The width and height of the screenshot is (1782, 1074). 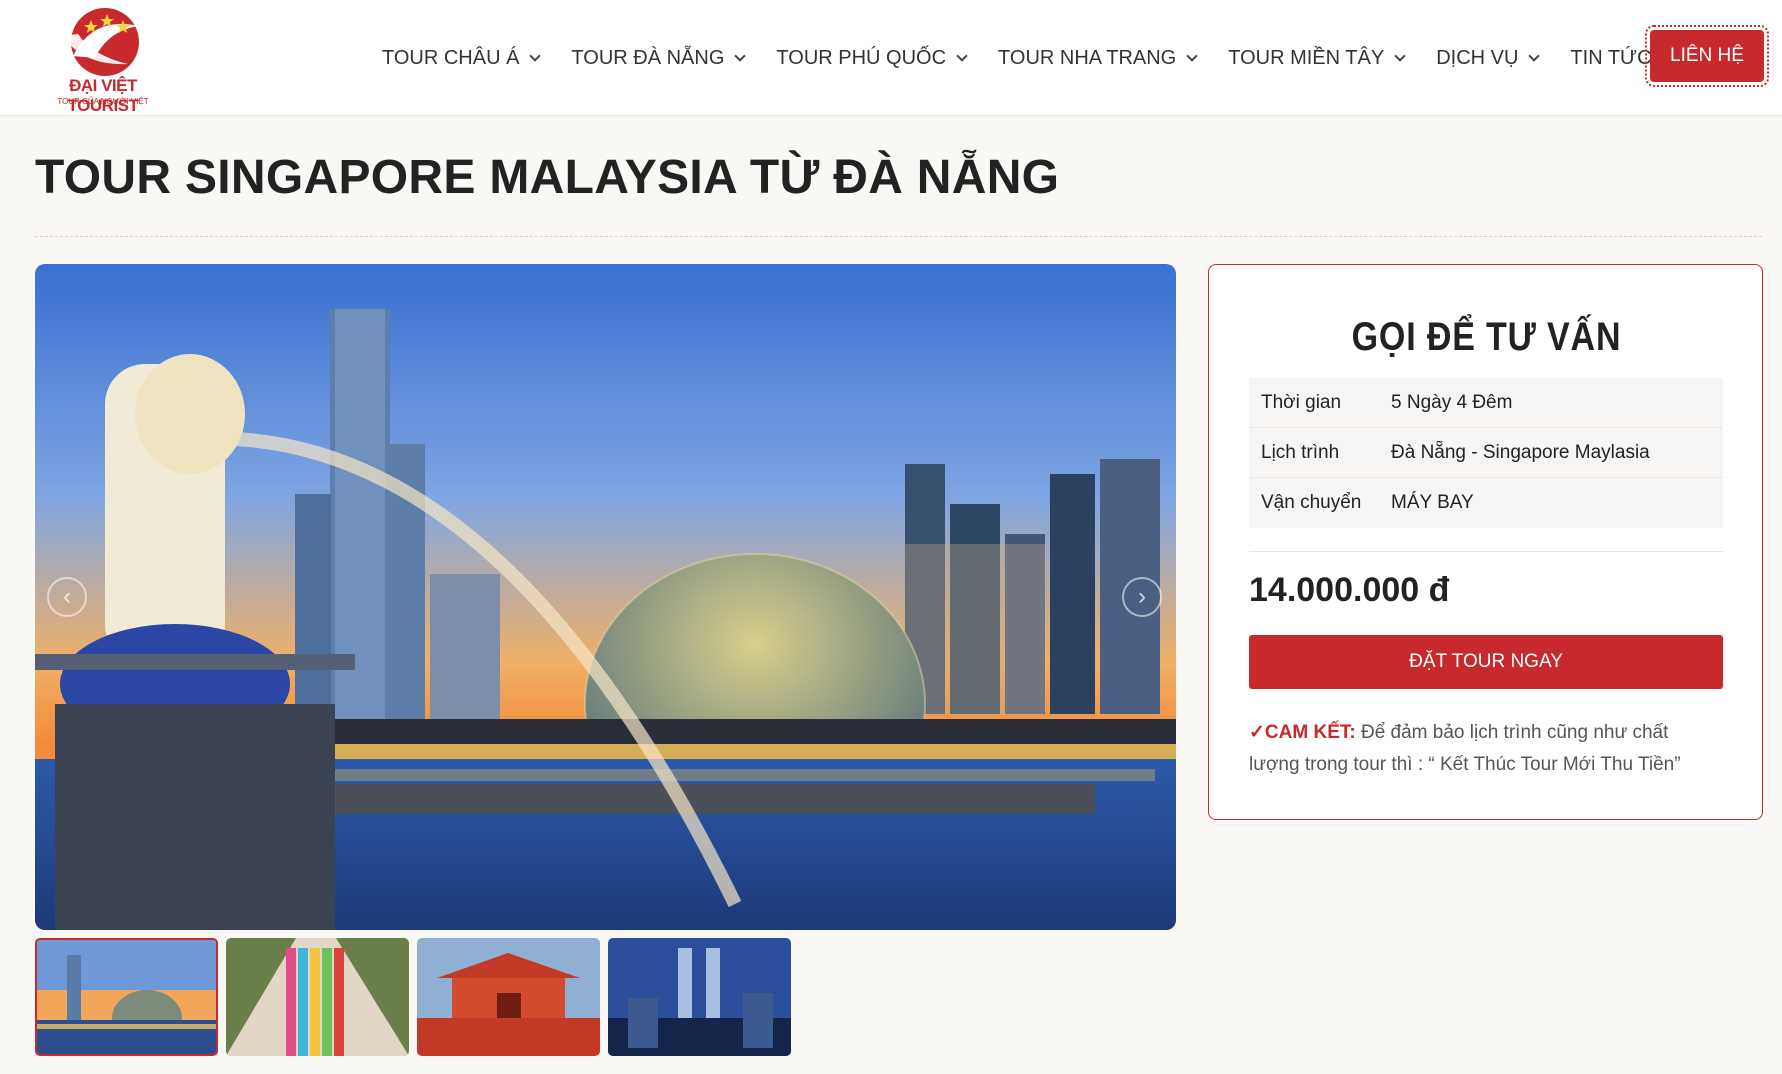 I want to click on info-row-duration: Thời gian 5 Ngày 4 Đêm, so click(x=1486, y=403).